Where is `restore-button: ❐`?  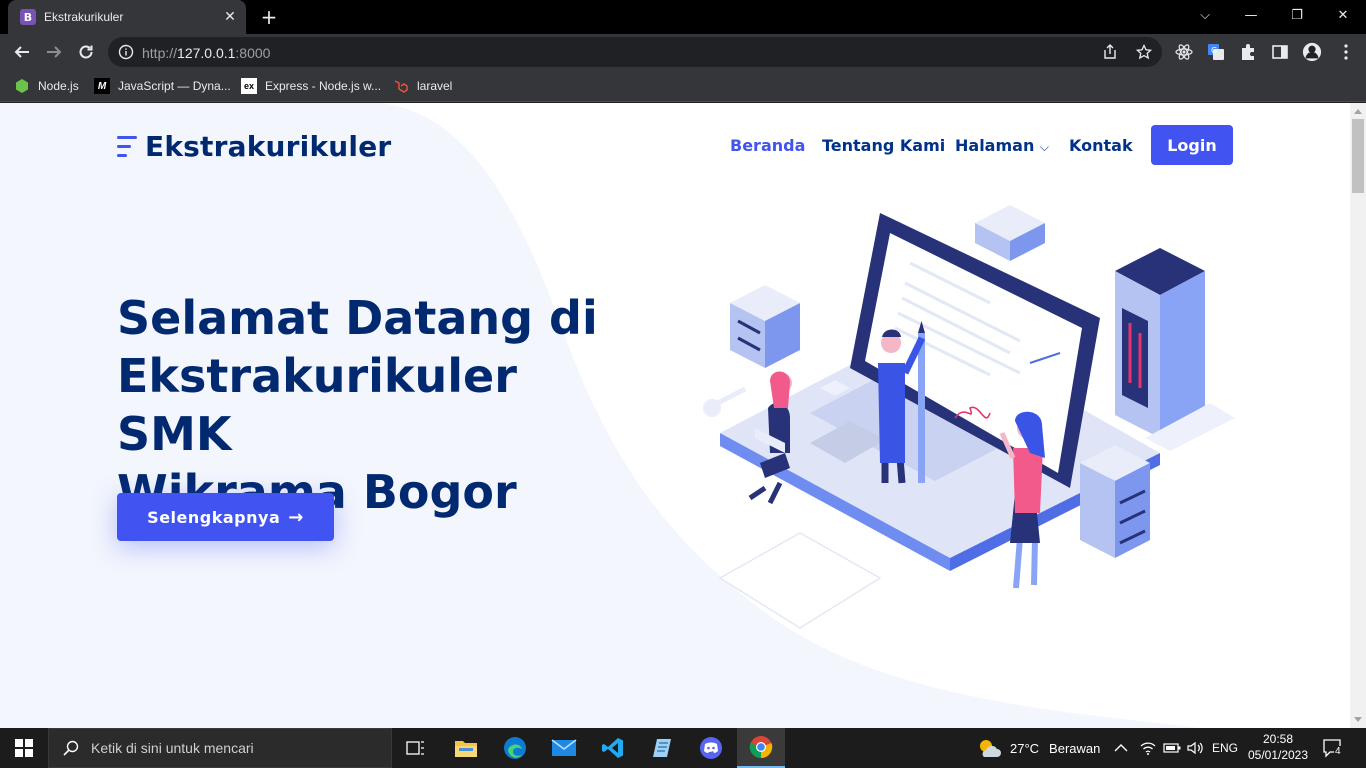 restore-button: ❐ is located at coordinates (1297, 15).